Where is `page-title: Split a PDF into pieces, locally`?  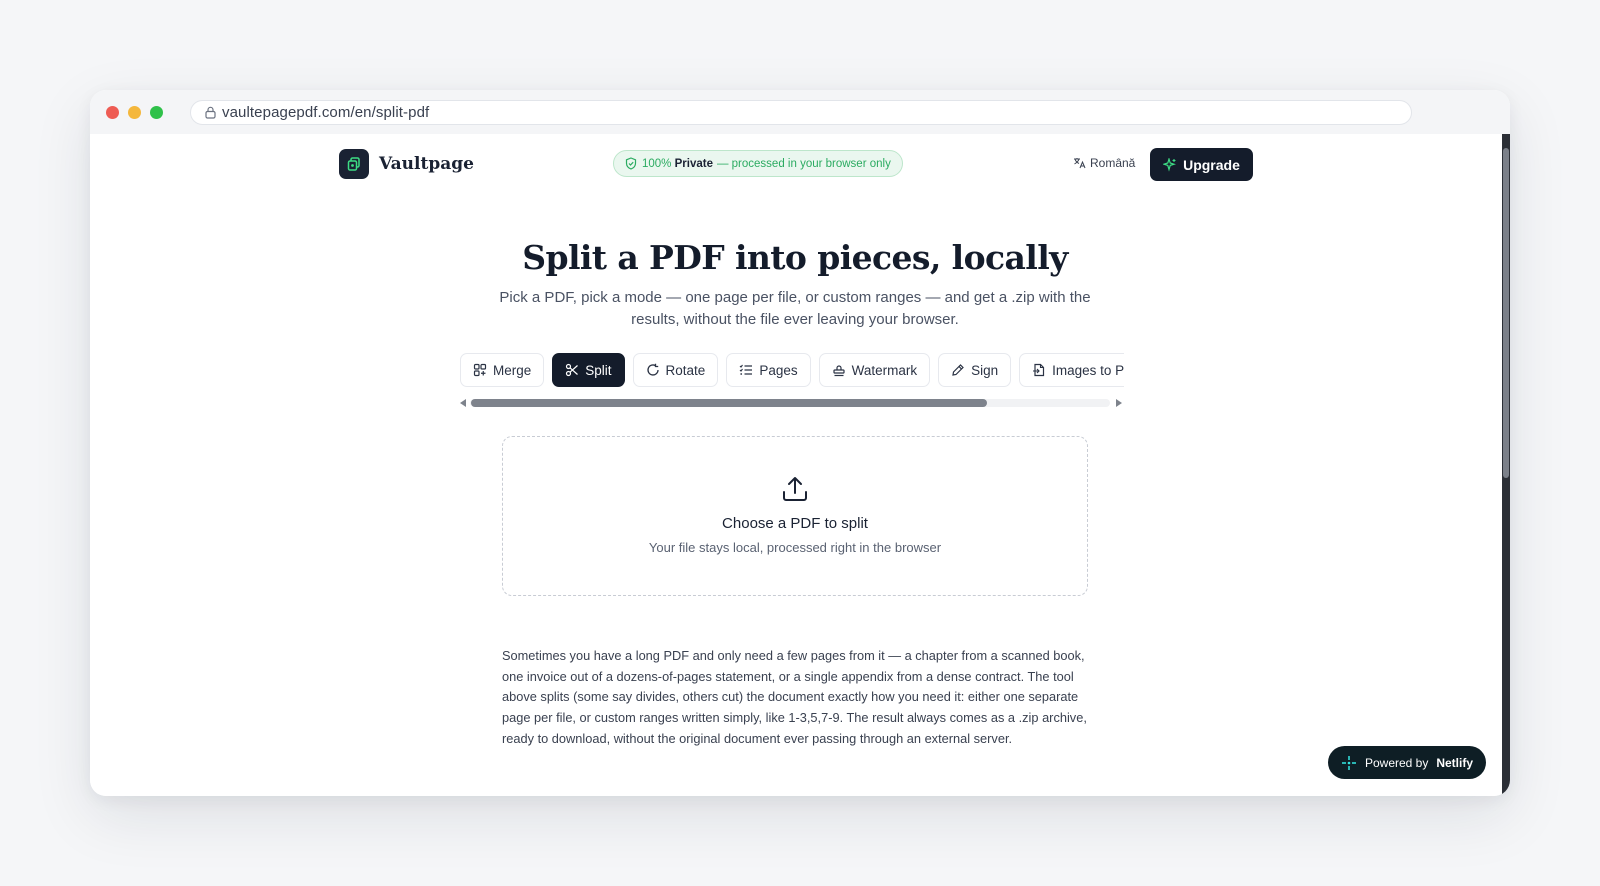
page-title: Split a PDF into pieces, locally is located at coordinates (795, 257).